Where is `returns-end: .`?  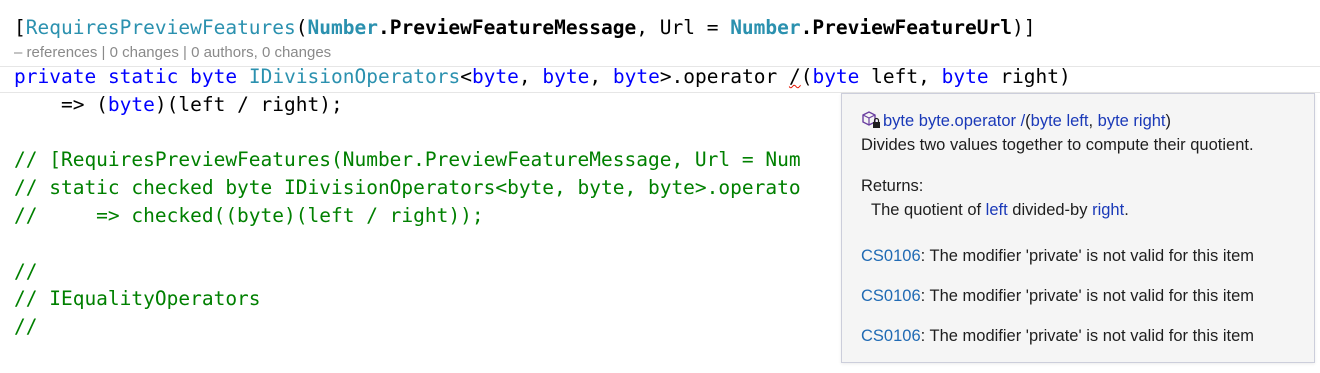 returns-end: . is located at coordinates (1126, 210).